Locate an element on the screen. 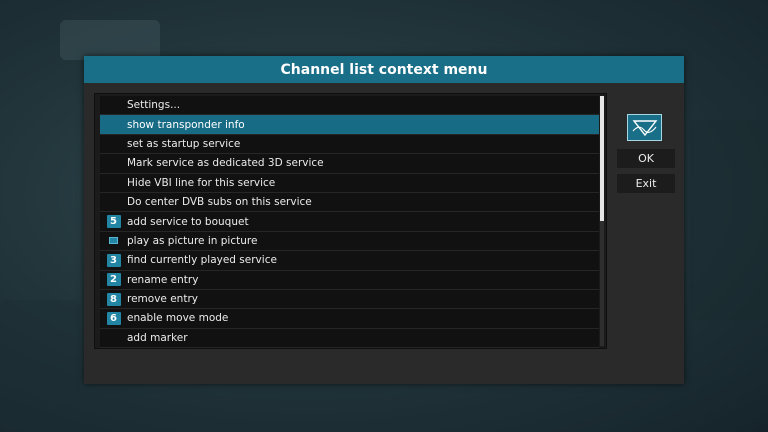 The image size is (768, 432). menu-item-label: enable move mode is located at coordinates (178, 318).